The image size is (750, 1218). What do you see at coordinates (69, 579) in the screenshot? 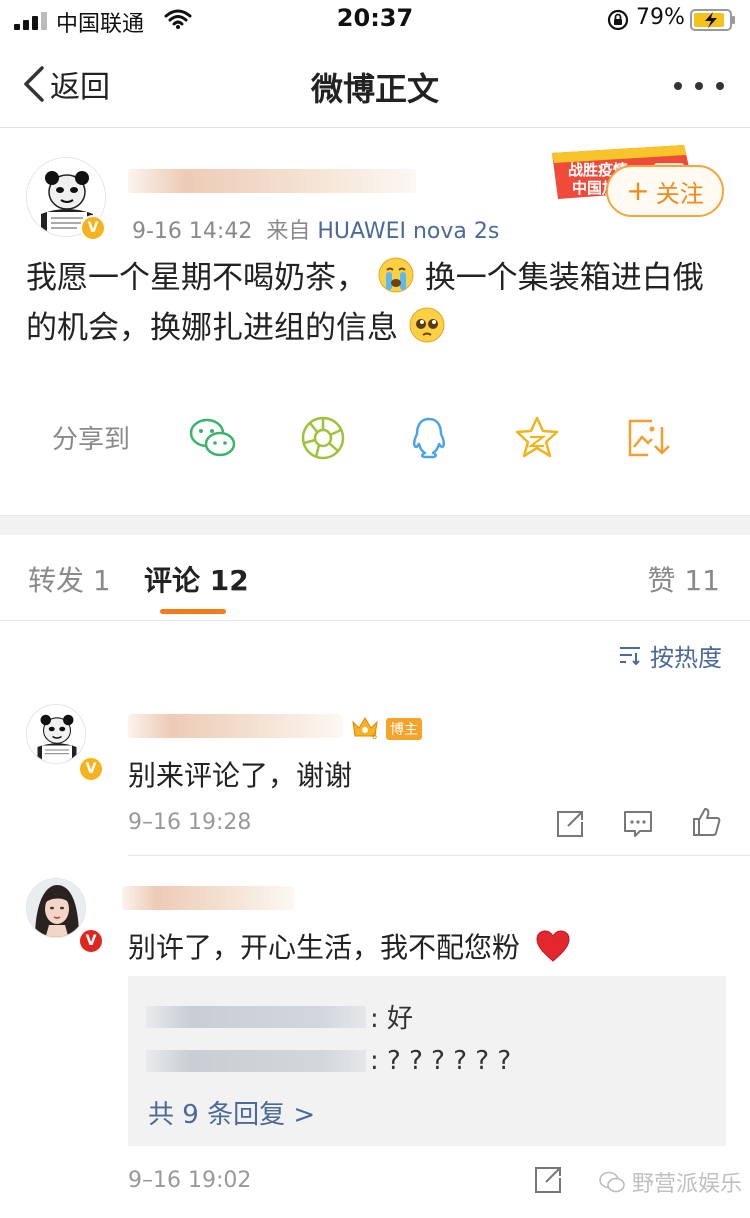
I see `tab-repost: 转发 1` at bounding box center [69, 579].